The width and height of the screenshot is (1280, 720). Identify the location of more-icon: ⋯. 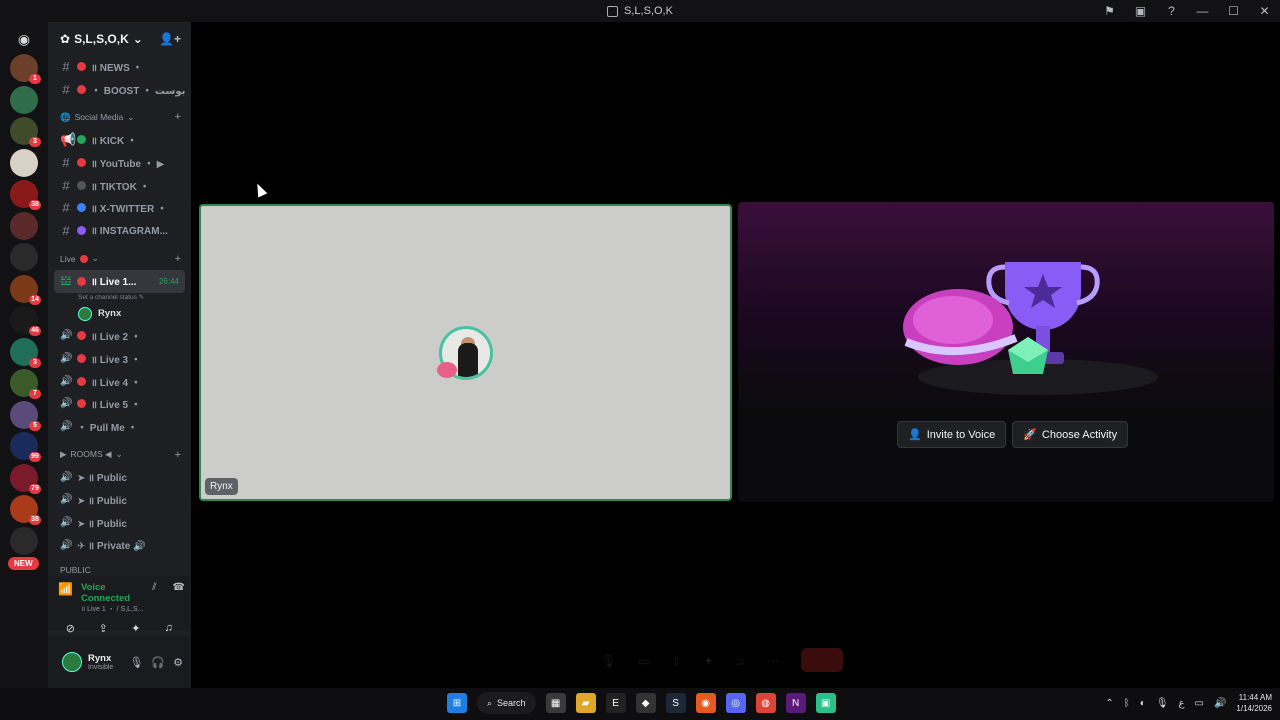
(773, 663).